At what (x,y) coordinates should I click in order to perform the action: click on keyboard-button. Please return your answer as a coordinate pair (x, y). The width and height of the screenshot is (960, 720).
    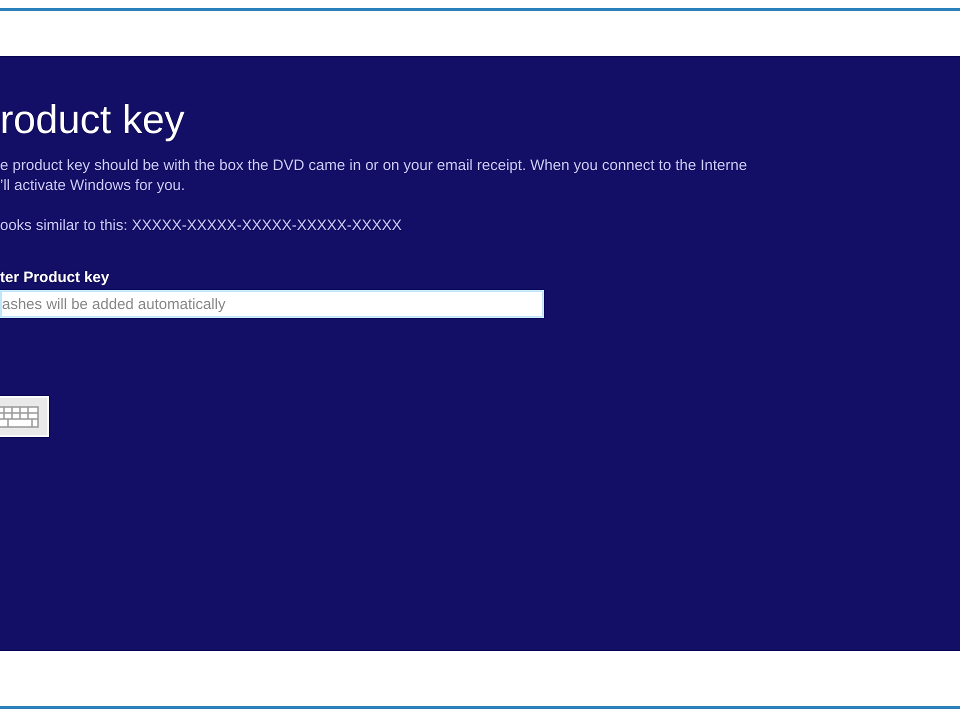
    Looking at the image, I should click on (24, 416).